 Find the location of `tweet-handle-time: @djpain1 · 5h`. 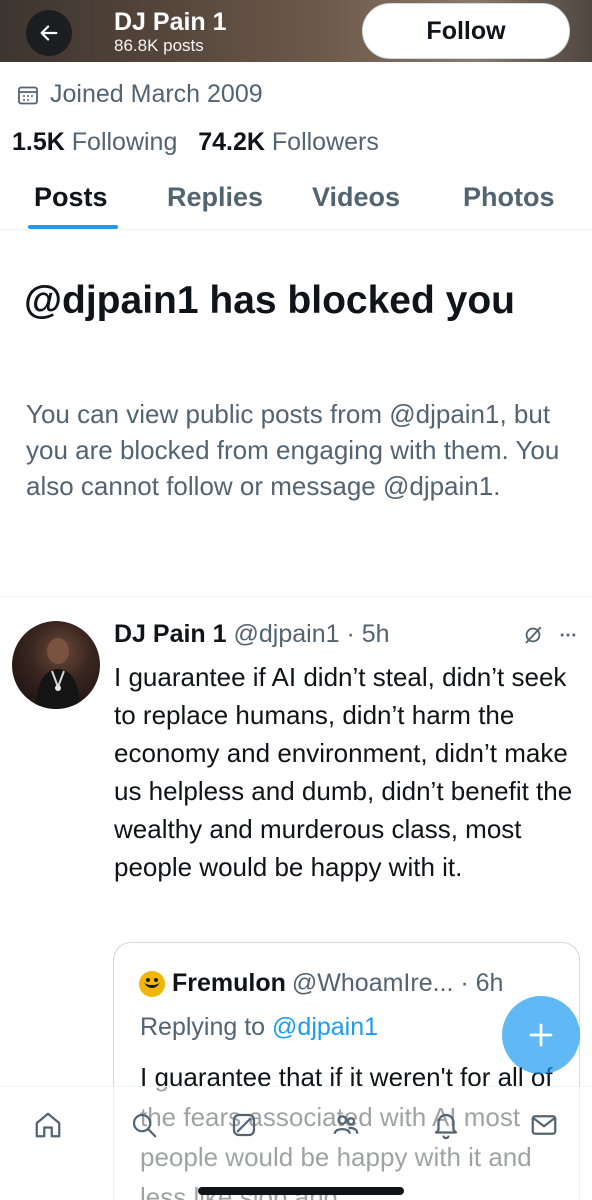

tweet-handle-time: @djpain1 · 5h is located at coordinates (312, 634).